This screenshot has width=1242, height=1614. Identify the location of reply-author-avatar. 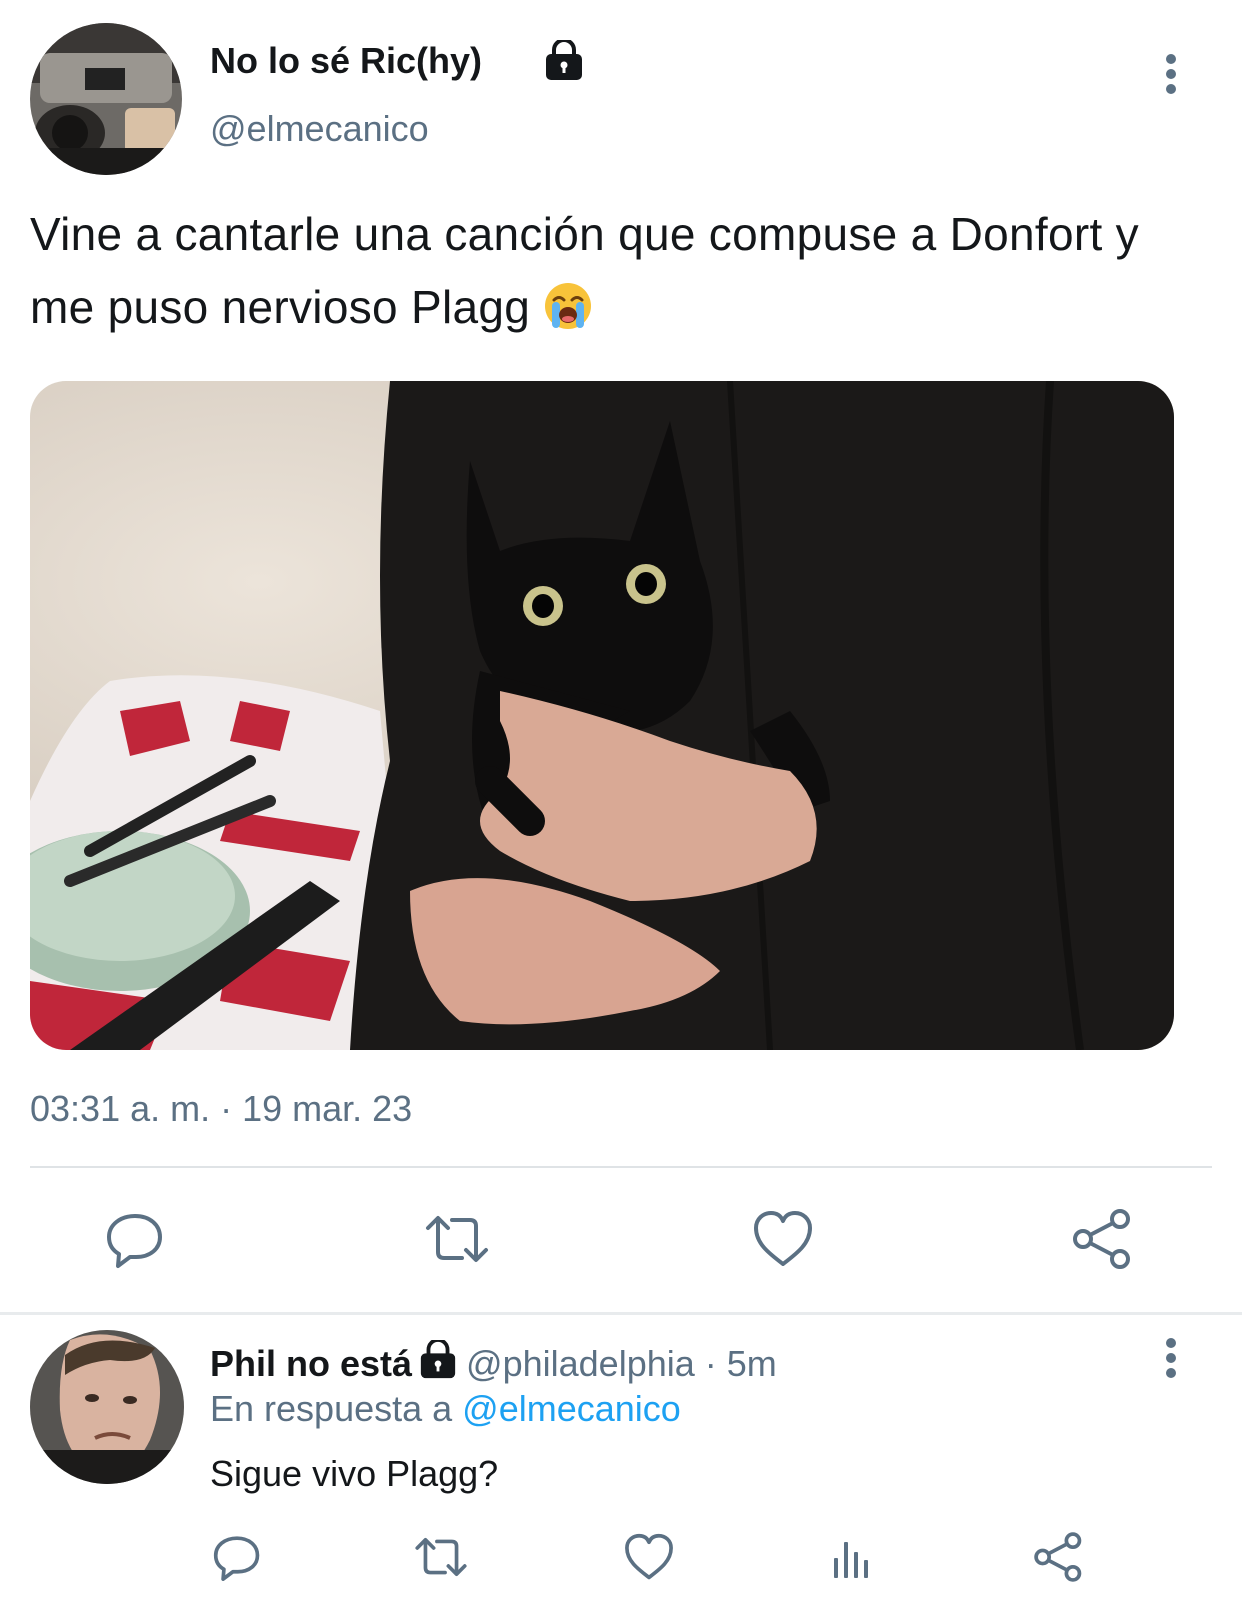
(107, 1407).